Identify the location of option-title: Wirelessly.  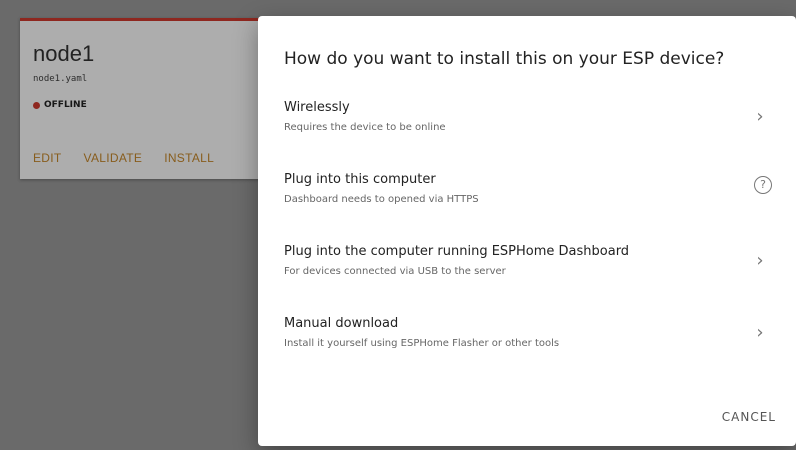
(317, 107).